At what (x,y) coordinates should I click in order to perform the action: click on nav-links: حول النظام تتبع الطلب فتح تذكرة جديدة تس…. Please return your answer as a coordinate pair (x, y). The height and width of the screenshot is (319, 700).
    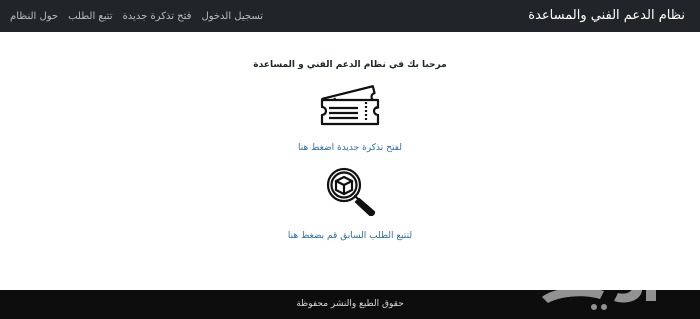
    Looking at the image, I should click on (136, 16).